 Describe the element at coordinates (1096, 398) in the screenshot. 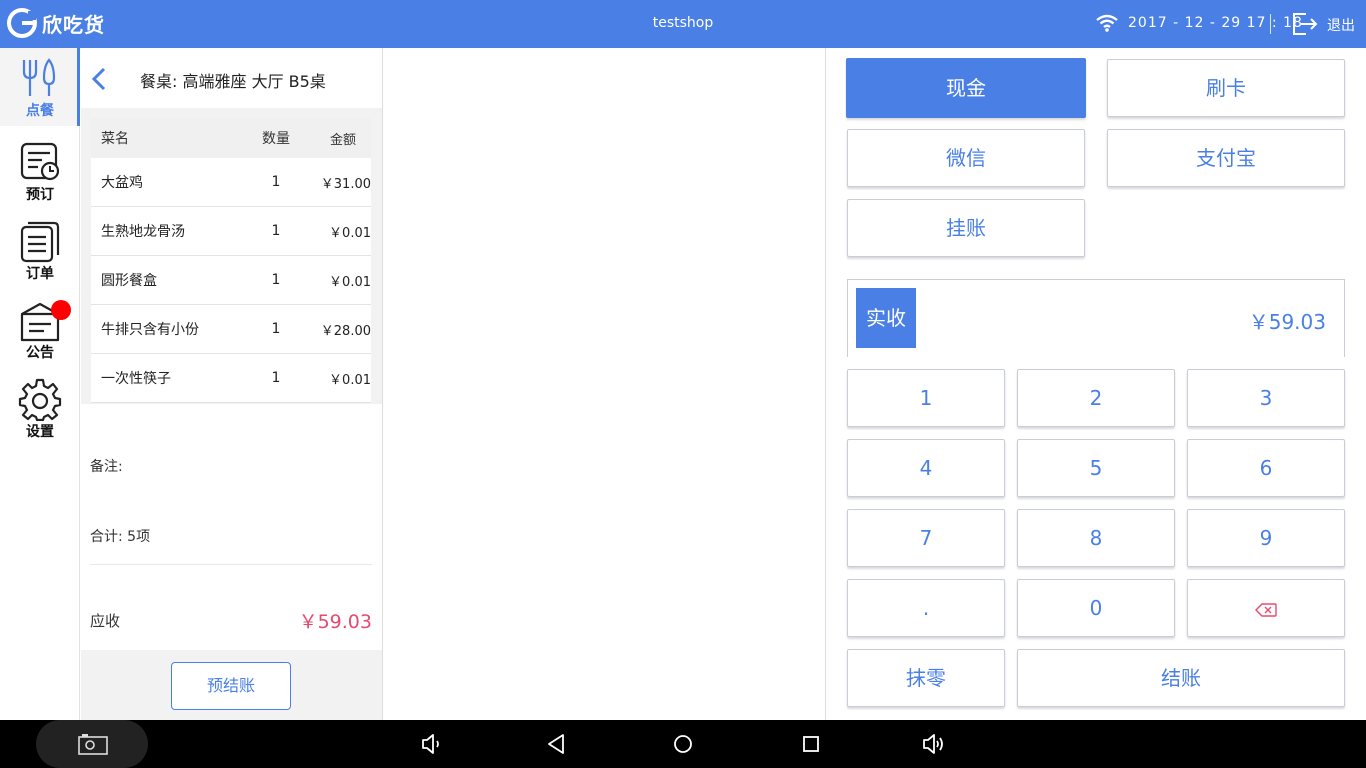

I see `key-2: 2` at that location.